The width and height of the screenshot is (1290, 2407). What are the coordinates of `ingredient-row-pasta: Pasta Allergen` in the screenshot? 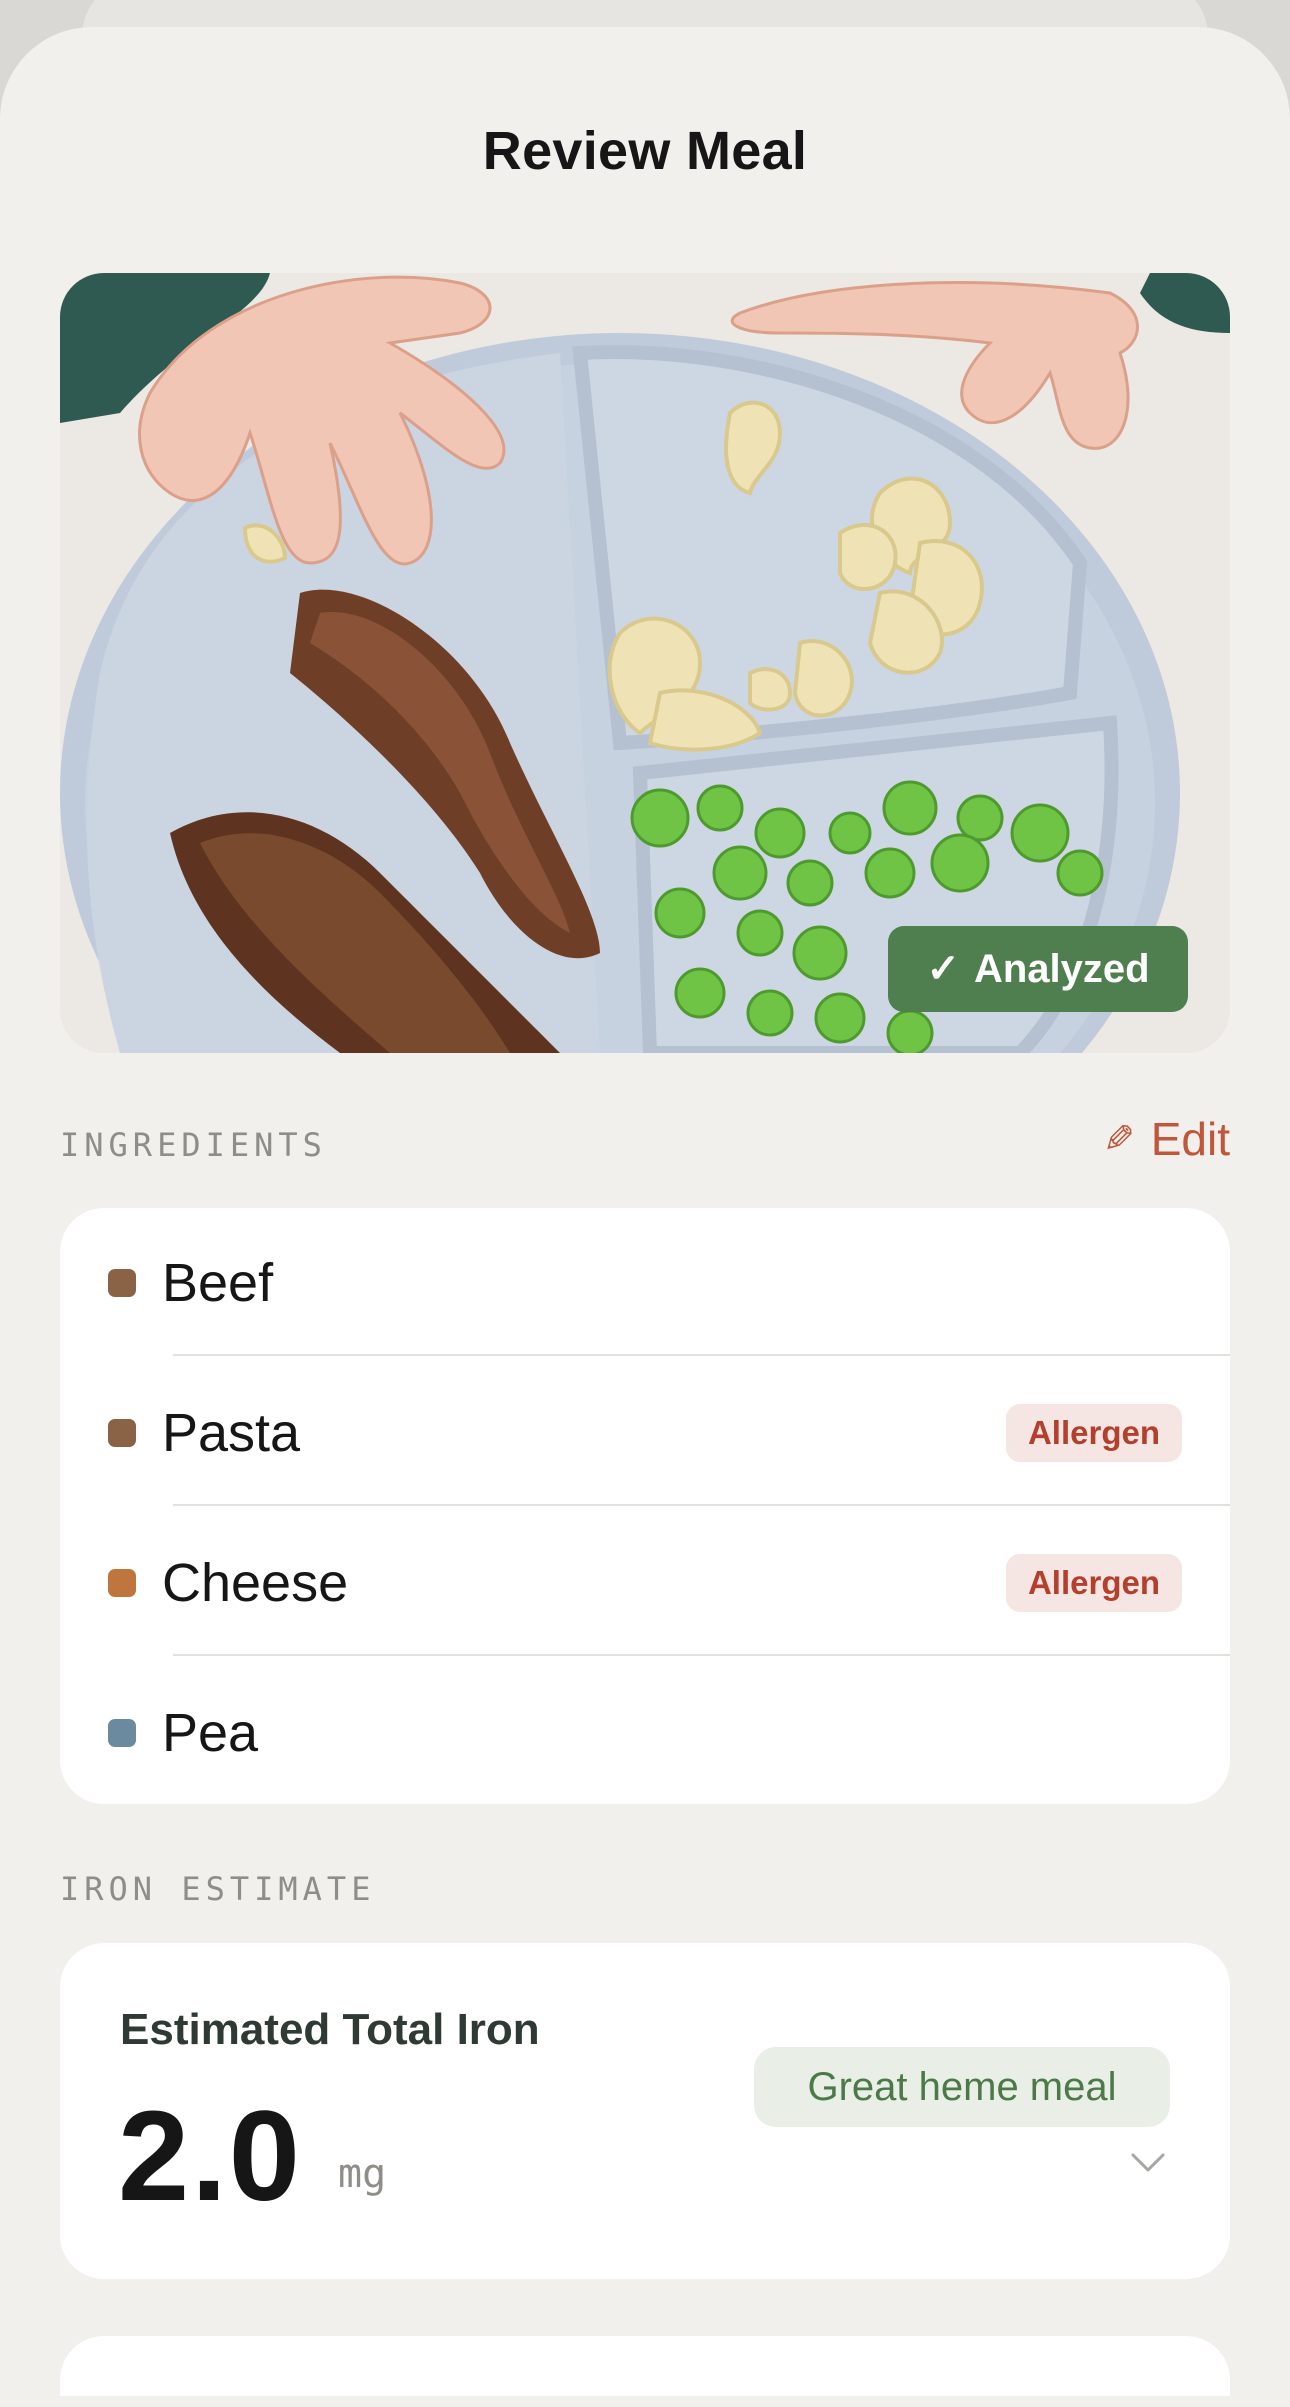 It's located at (645, 1433).